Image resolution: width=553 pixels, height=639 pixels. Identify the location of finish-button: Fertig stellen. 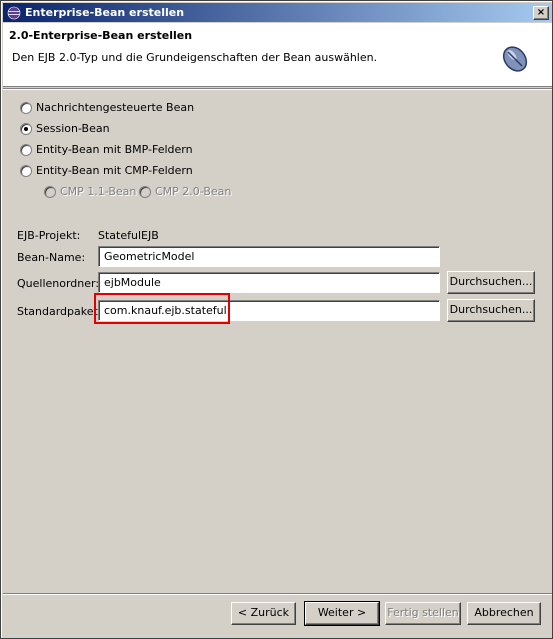
(423, 613).